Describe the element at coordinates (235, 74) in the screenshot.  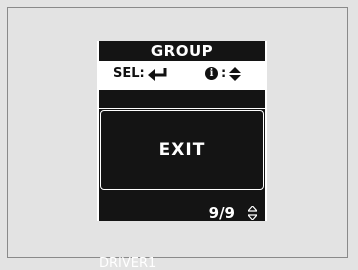
I see `up-down-icon` at that location.